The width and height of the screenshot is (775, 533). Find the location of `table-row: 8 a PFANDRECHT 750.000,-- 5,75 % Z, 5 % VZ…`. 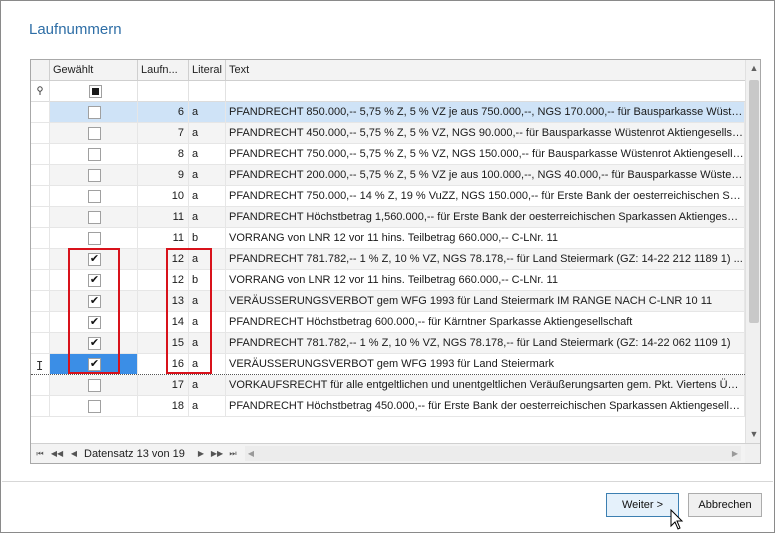

table-row: 8 a PFANDRECHT 750.000,-- 5,75 % Z, 5 % VZ… is located at coordinates (388, 154).